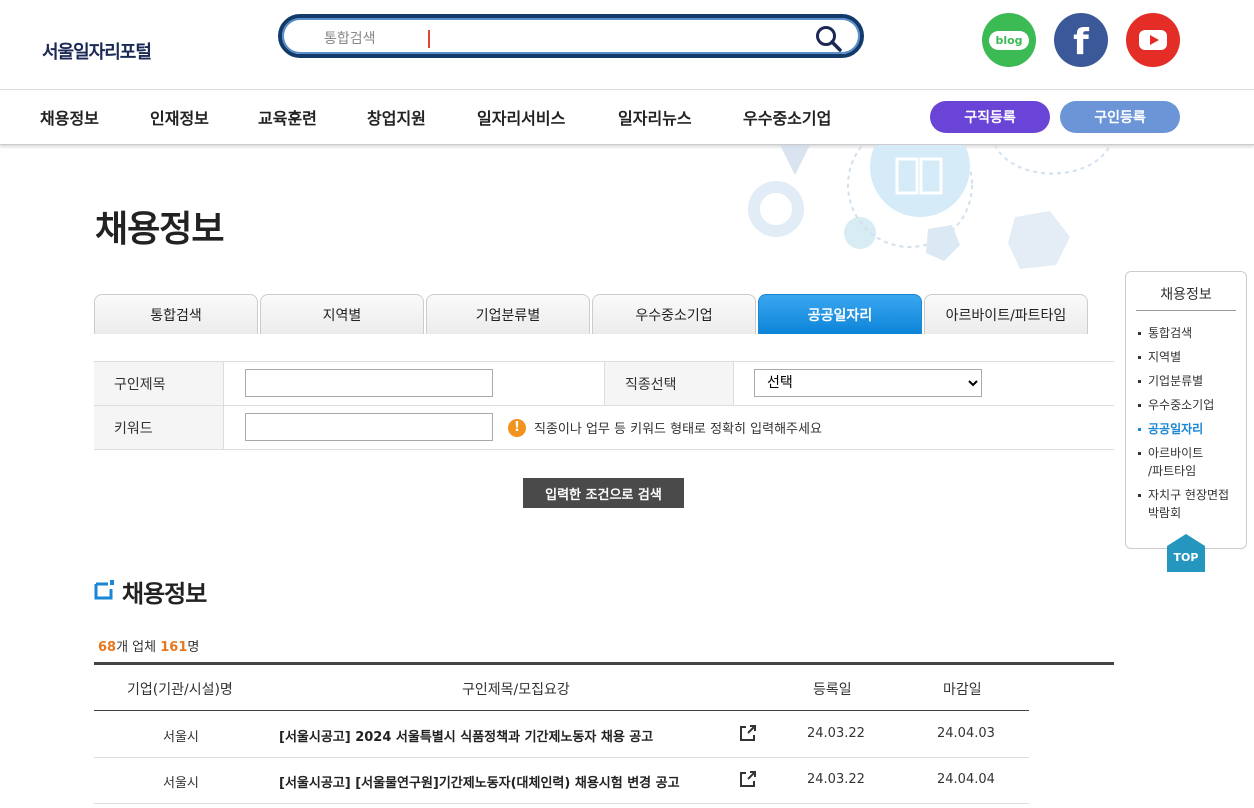  Describe the element at coordinates (1190, 429) in the screenshot. I see `quick-item-public-jobs: 공공일자리` at that location.